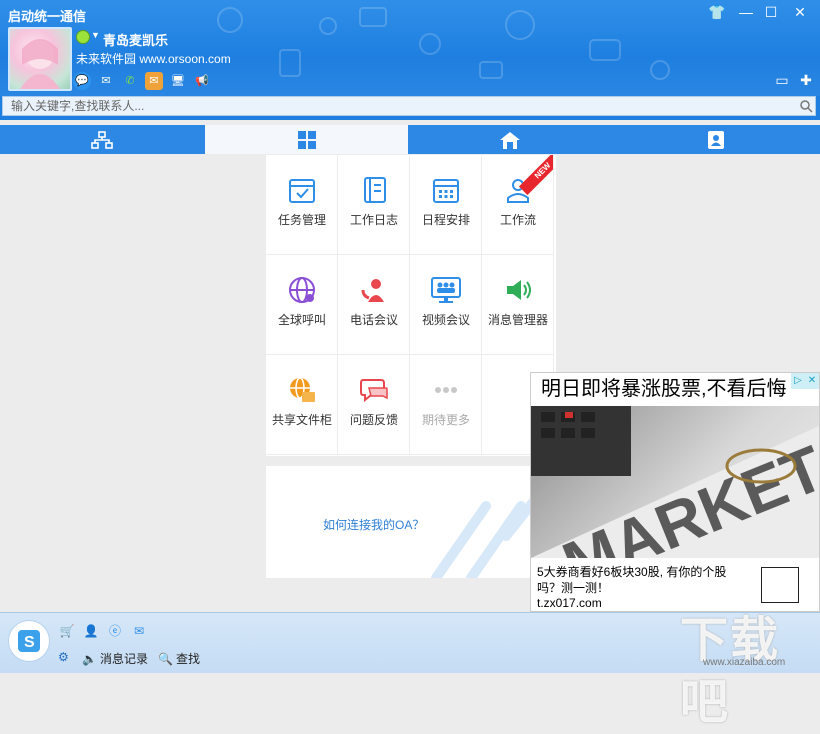 This screenshot has width=820, height=734. Describe the element at coordinates (535, 175) in the screenshot. I see `new-badge-text: NEW` at that location.